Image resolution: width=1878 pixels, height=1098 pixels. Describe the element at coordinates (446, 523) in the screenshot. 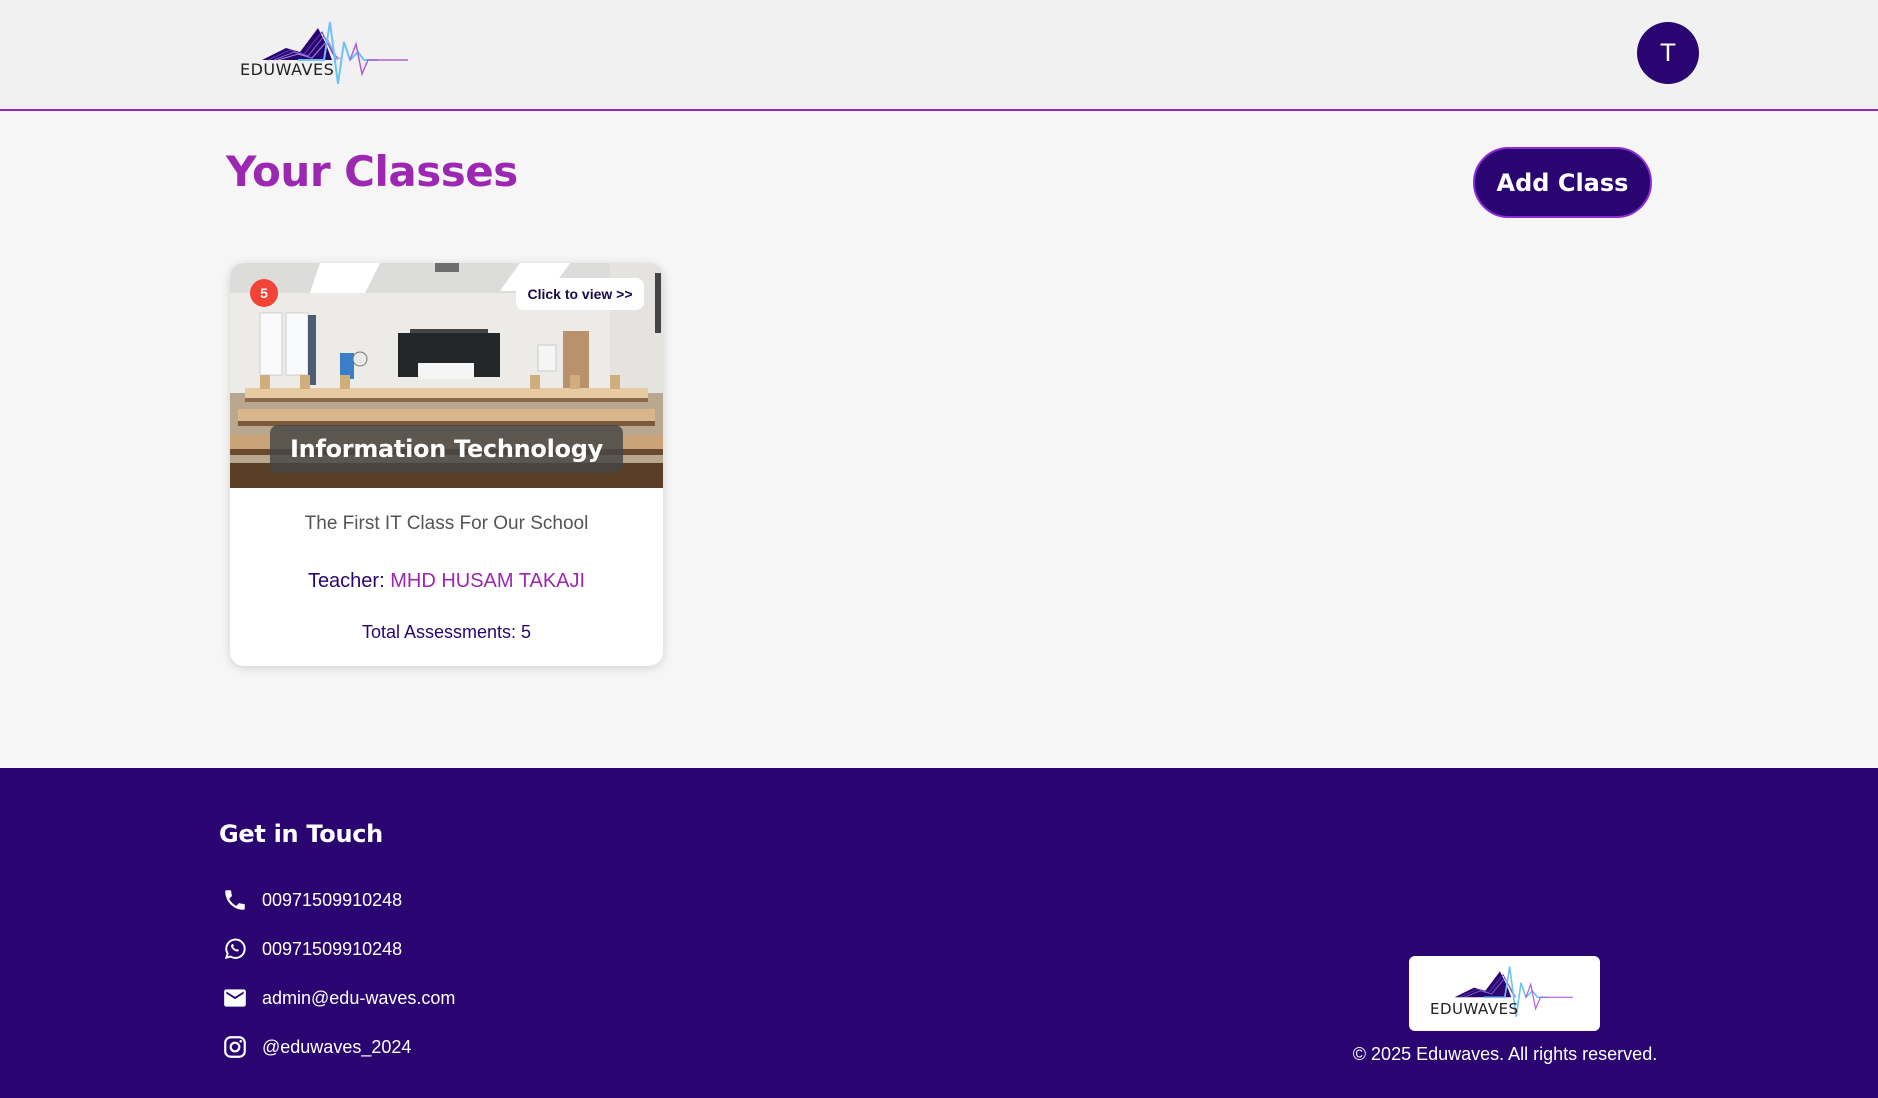

I see `class-description: The First IT Class For Our School` at that location.